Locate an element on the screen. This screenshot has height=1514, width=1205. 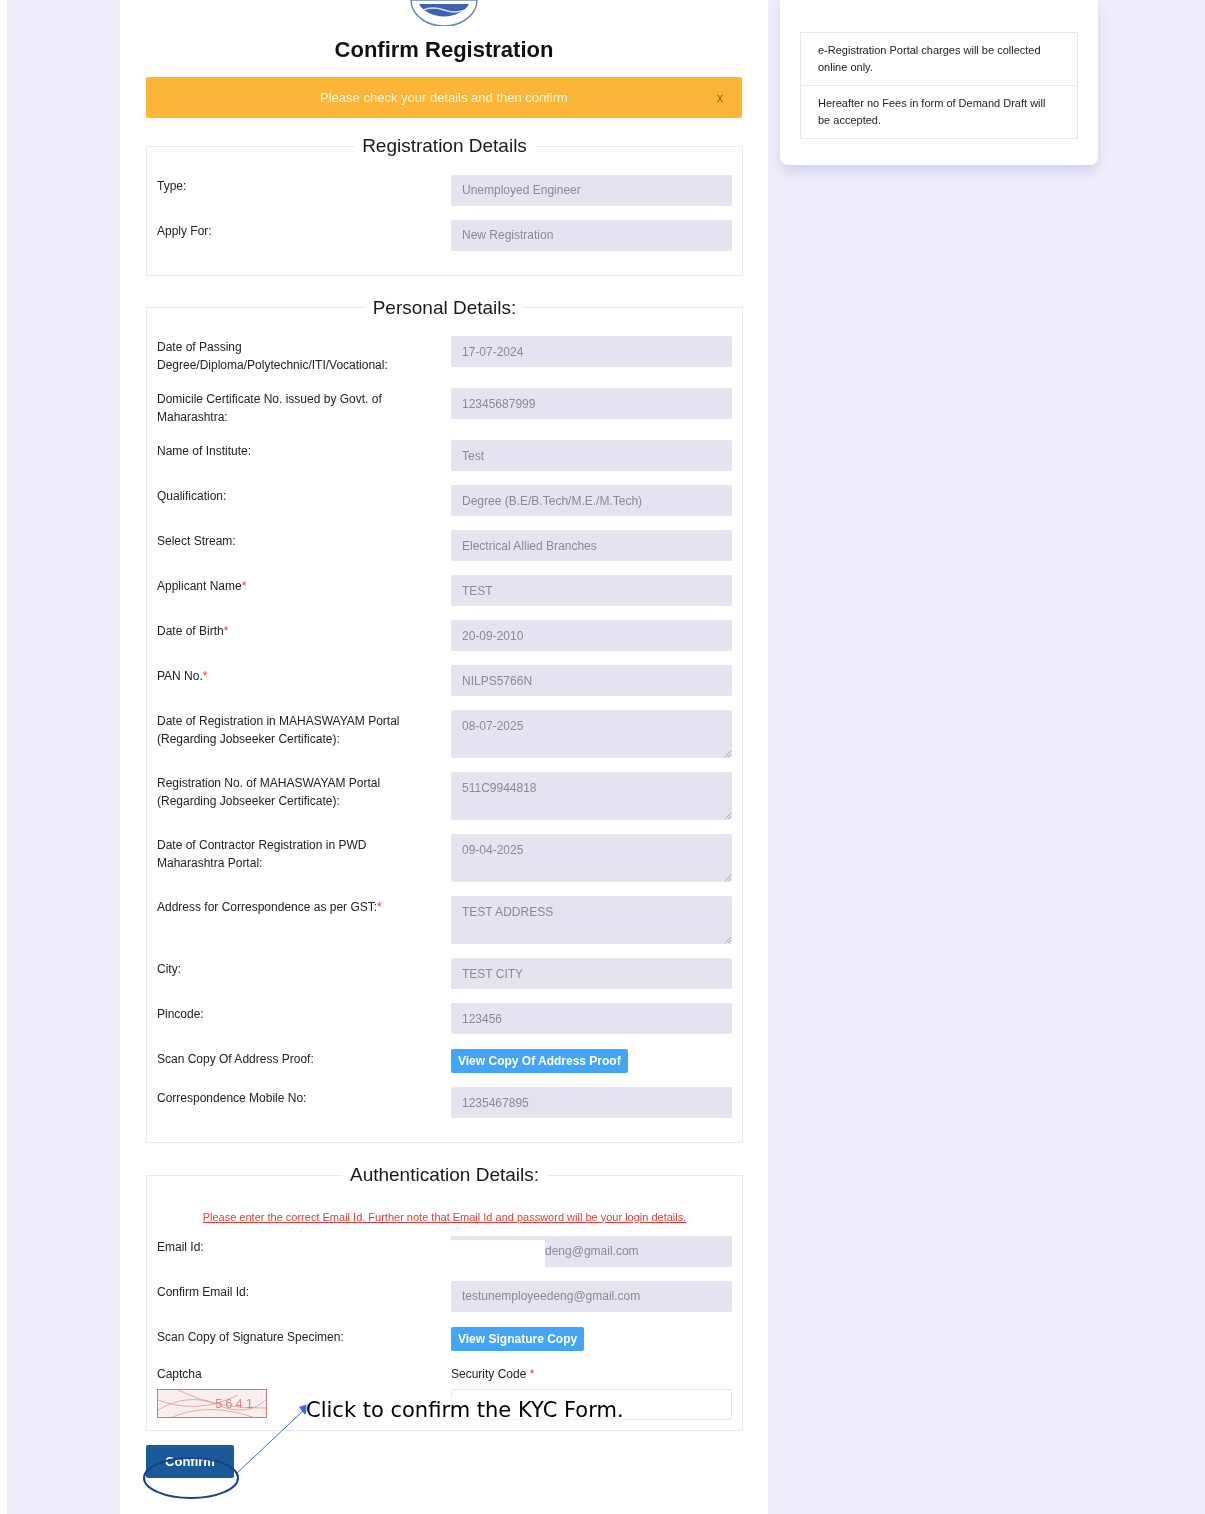
view-button: View Signature Copy is located at coordinates (518, 1338).